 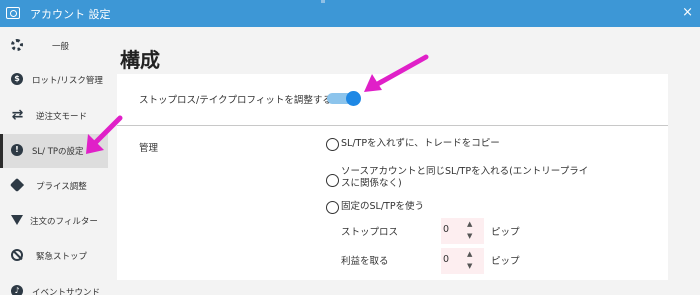 What do you see at coordinates (462, 231) in the screenshot?
I see `stop-loss-stepper: 0 ▲ ▼` at bounding box center [462, 231].